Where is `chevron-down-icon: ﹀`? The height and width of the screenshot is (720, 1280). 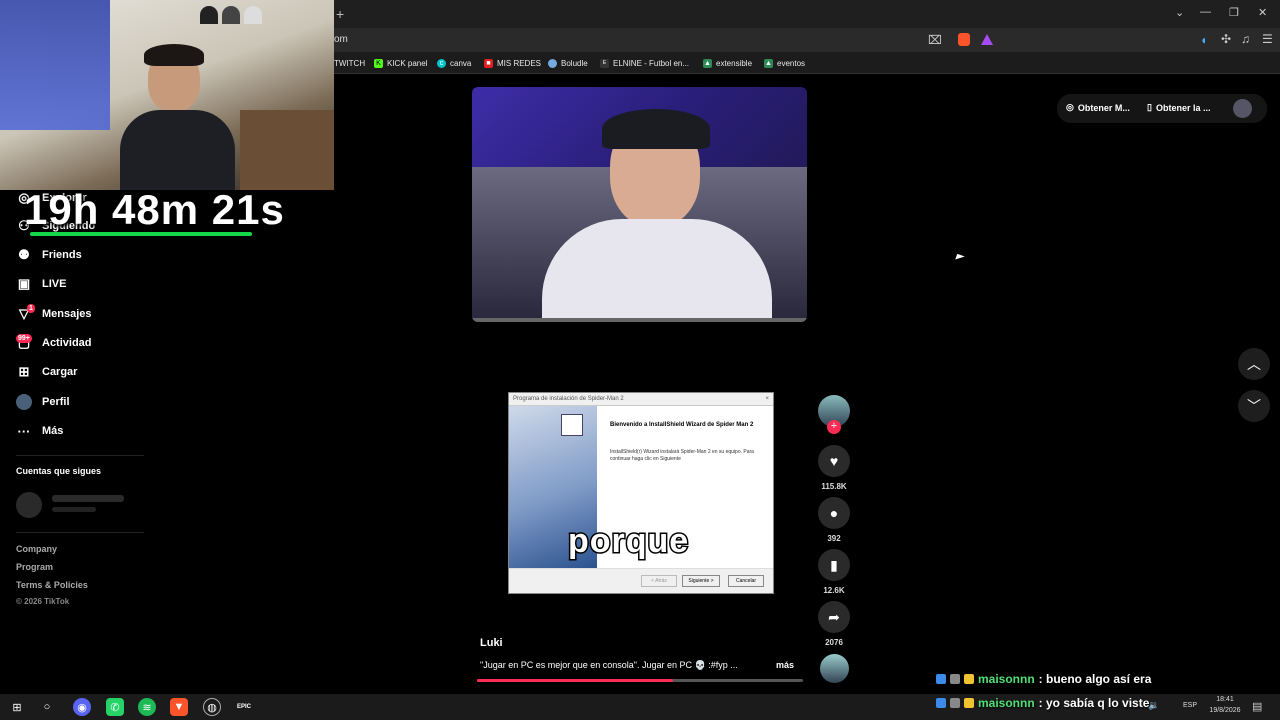
chevron-down-icon: ﹀ is located at coordinates (1254, 406).